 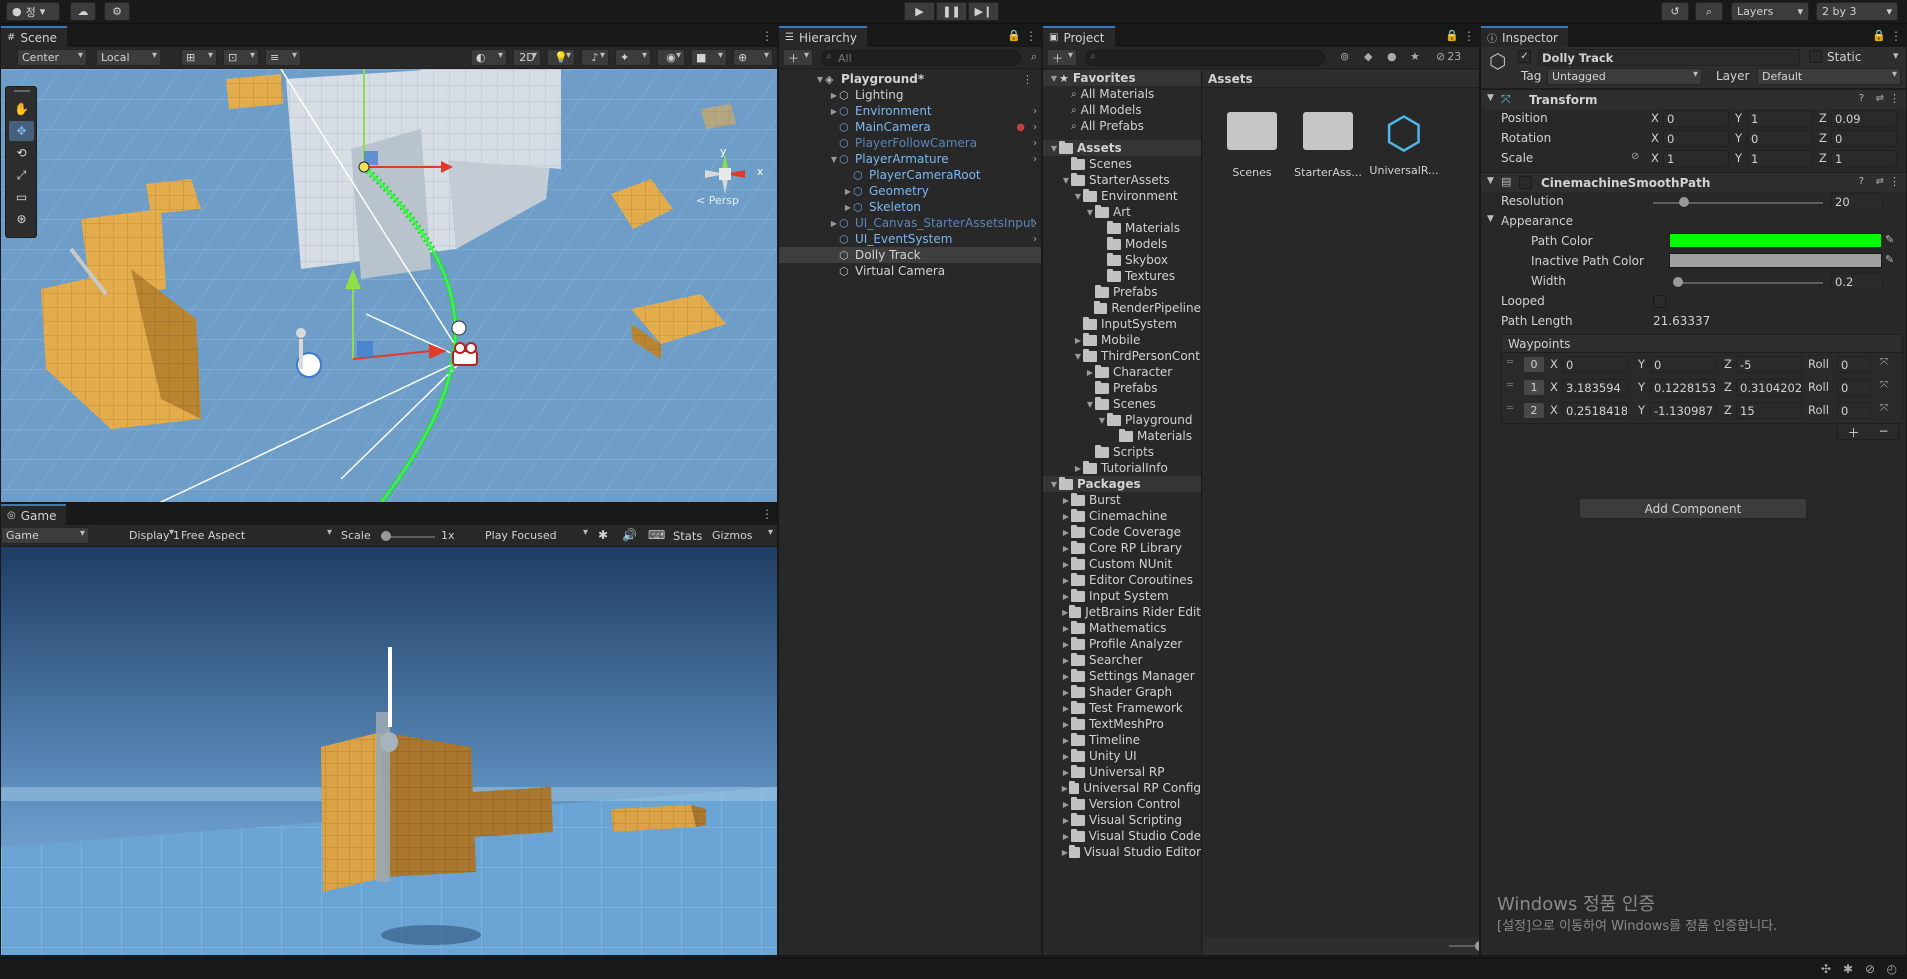 What do you see at coordinates (21, 175) in the screenshot?
I see `scale-tool-icon: ⤢` at bounding box center [21, 175].